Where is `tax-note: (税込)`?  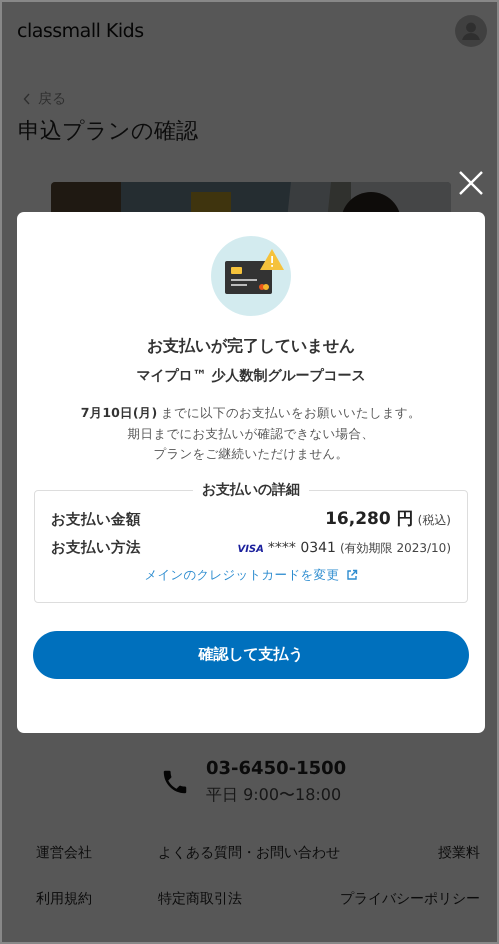 tax-note: (税込) is located at coordinates (434, 520).